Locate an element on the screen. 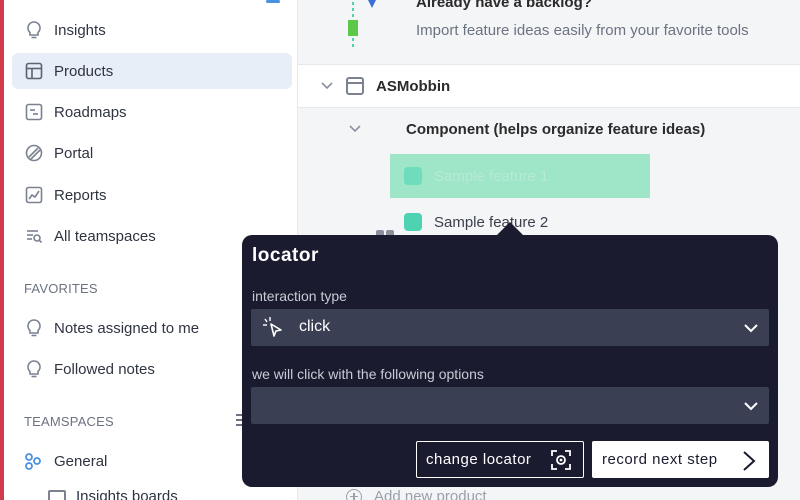 The height and width of the screenshot is (500, 800). change-locator-button: change locator is located at coordinates (500, 459).